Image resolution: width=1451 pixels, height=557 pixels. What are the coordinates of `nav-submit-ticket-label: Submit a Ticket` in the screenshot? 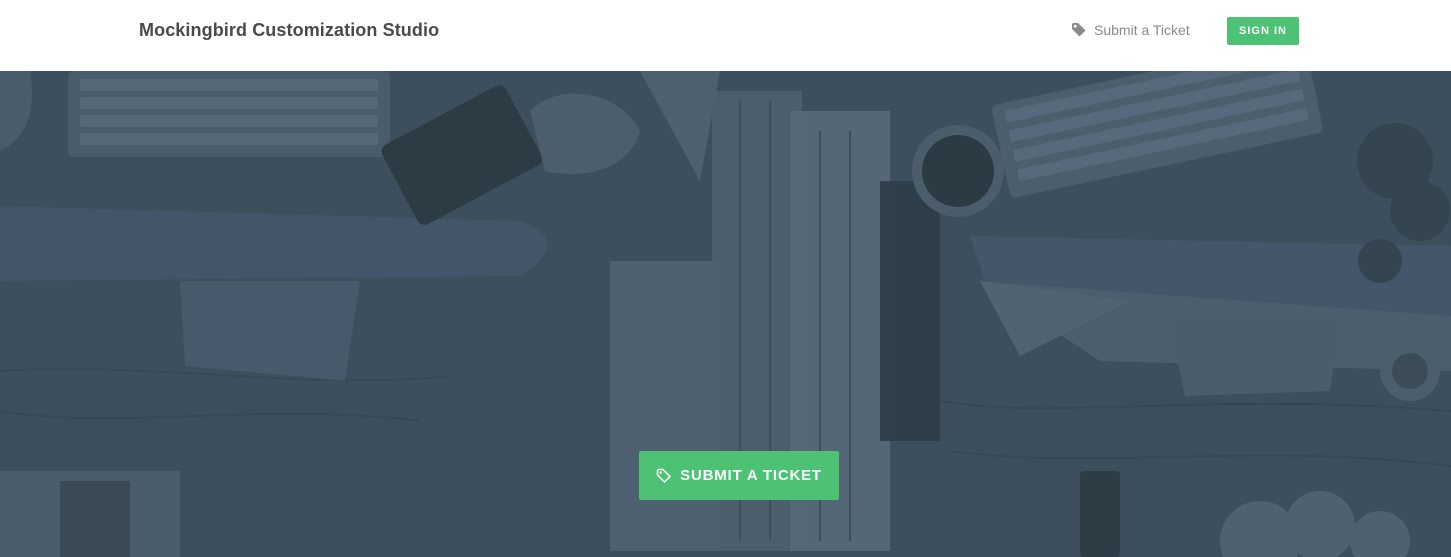 It's located at (1142, 30).